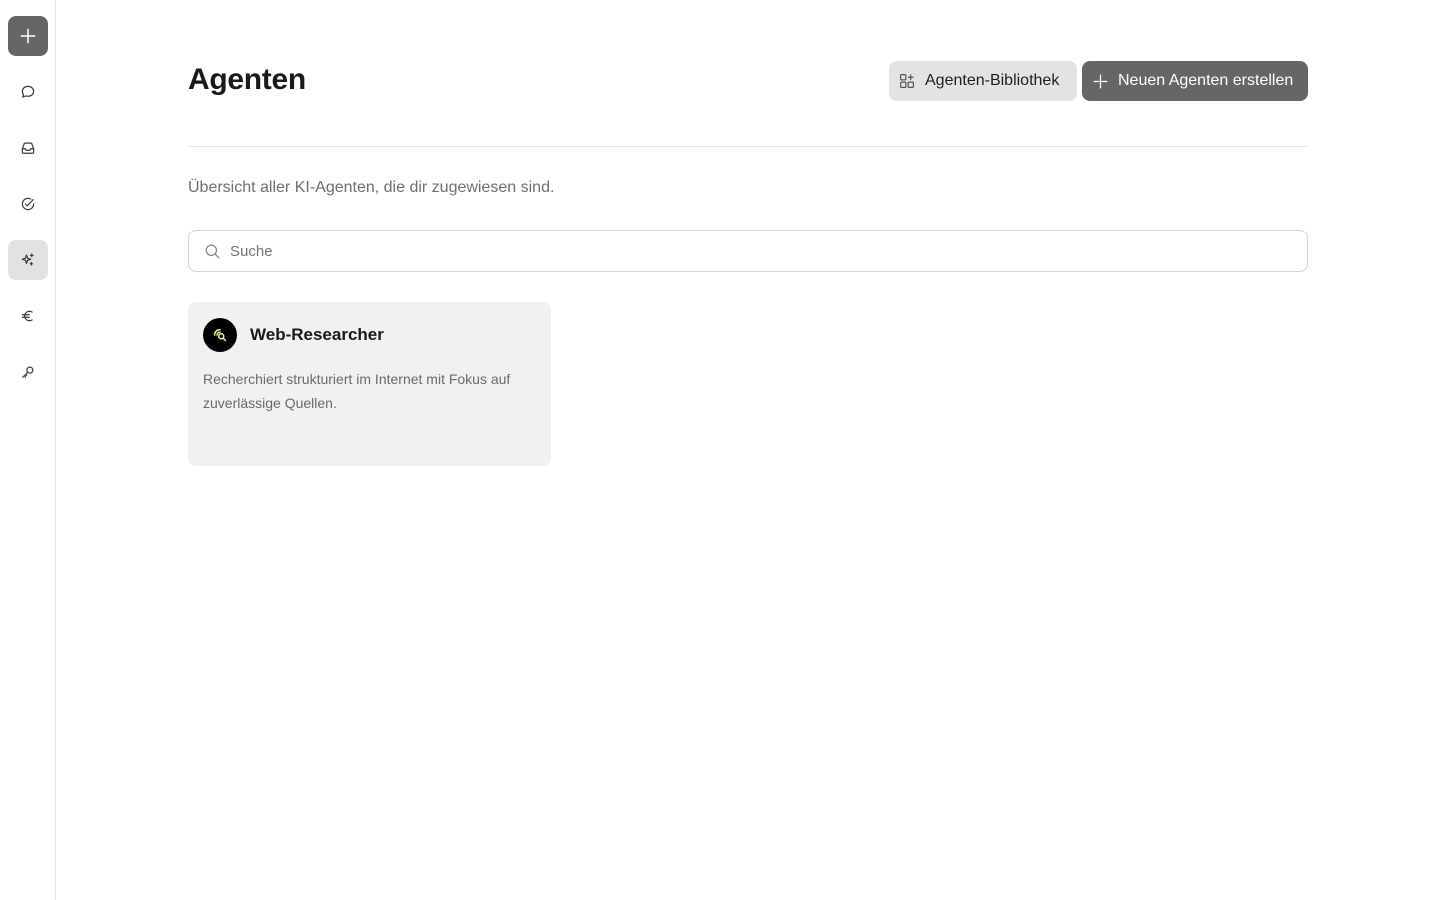 The image size is (1440, 900). What do you see at coordinates (748, 146) in the screenshot?
I see `header-divider` at bounding box center [748, 146].